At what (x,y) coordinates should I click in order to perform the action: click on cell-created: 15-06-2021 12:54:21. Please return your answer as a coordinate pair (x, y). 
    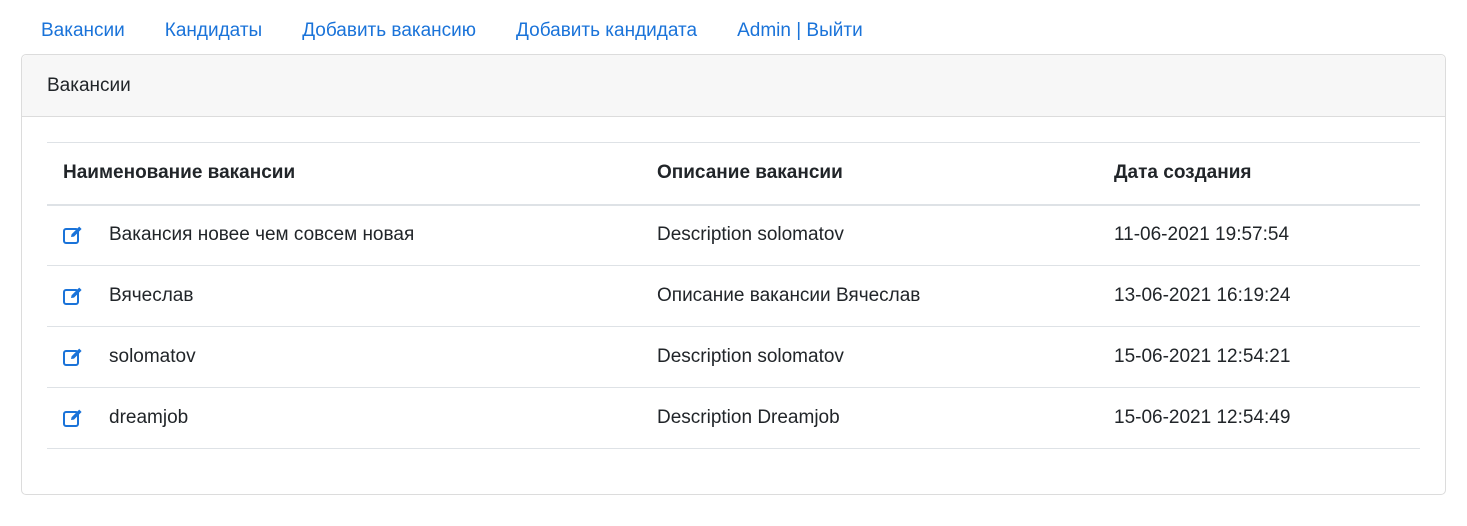
    Looking at the image, I should click on (1259, 357).